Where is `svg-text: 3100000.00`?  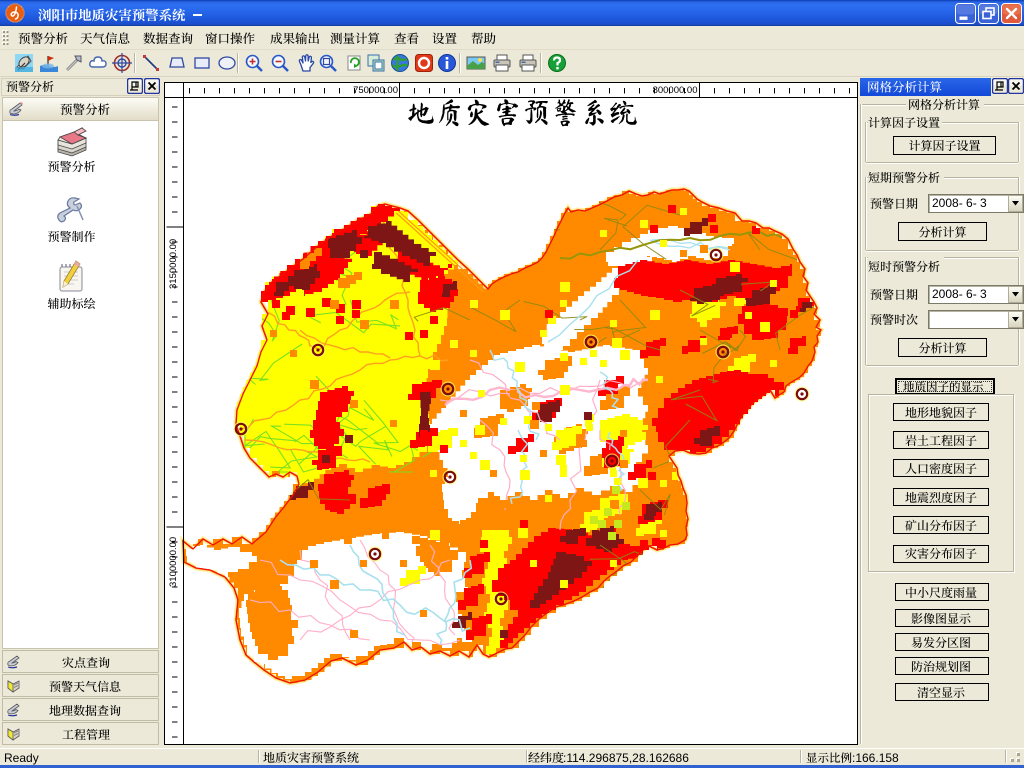 svg-text: 3100000.00 is located at coordinates (173, 562).